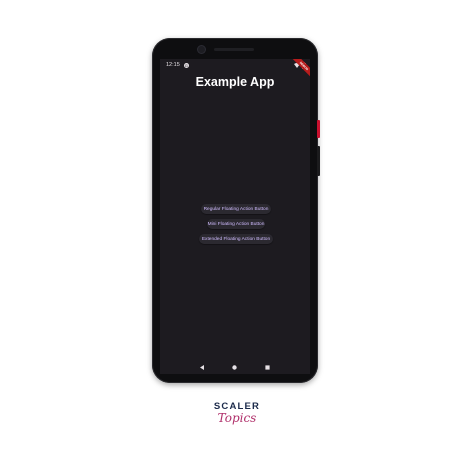 The width and height of the screenshot is (474, 465). I want to click on volume-button, so click(318, 161).